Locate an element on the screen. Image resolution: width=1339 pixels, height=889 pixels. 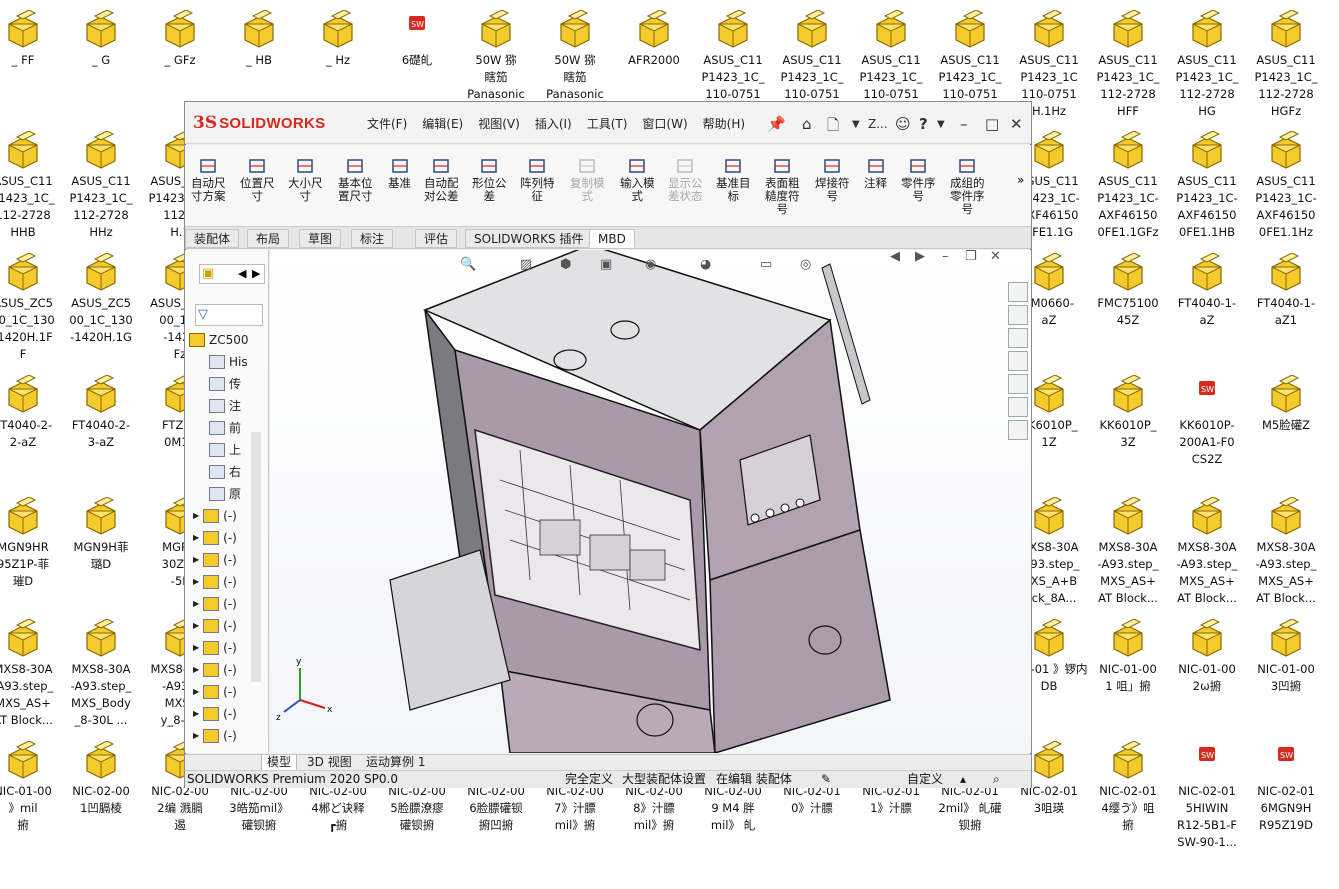
scroll-right-icon: ▶ is located at coordinates (256, 273).